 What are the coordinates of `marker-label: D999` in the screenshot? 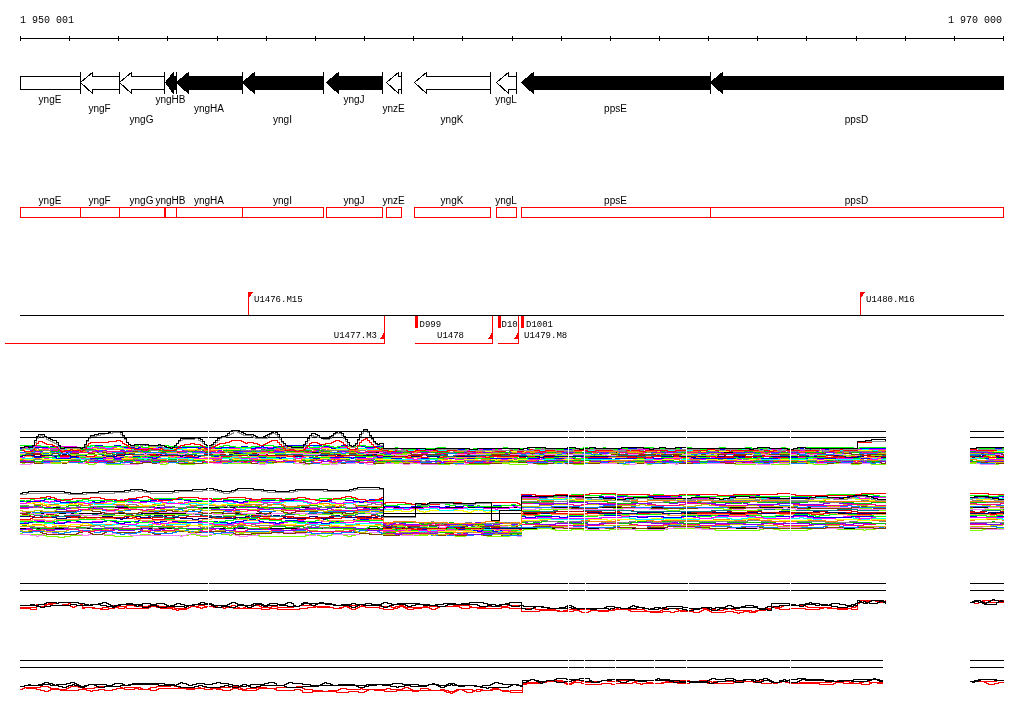 It's located at (430, 325).